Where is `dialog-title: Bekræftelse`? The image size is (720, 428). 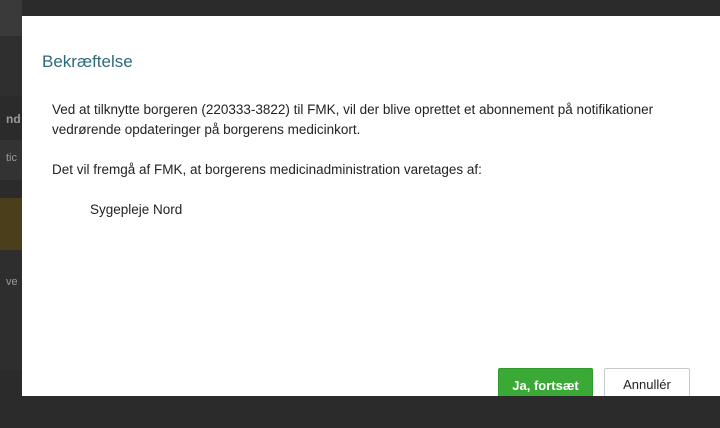 dialog-title: Bekræftelse is located at coordinates (87, 61).